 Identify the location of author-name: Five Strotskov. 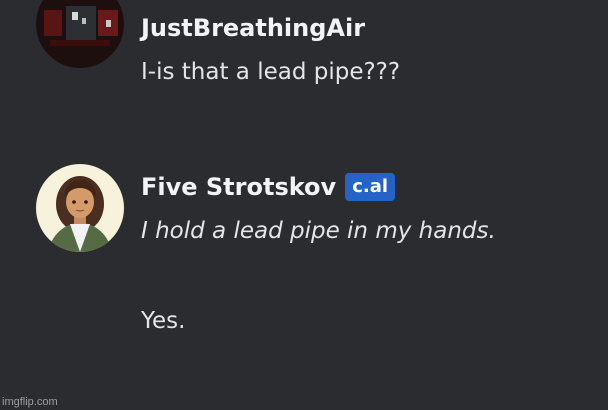
(238, 187).